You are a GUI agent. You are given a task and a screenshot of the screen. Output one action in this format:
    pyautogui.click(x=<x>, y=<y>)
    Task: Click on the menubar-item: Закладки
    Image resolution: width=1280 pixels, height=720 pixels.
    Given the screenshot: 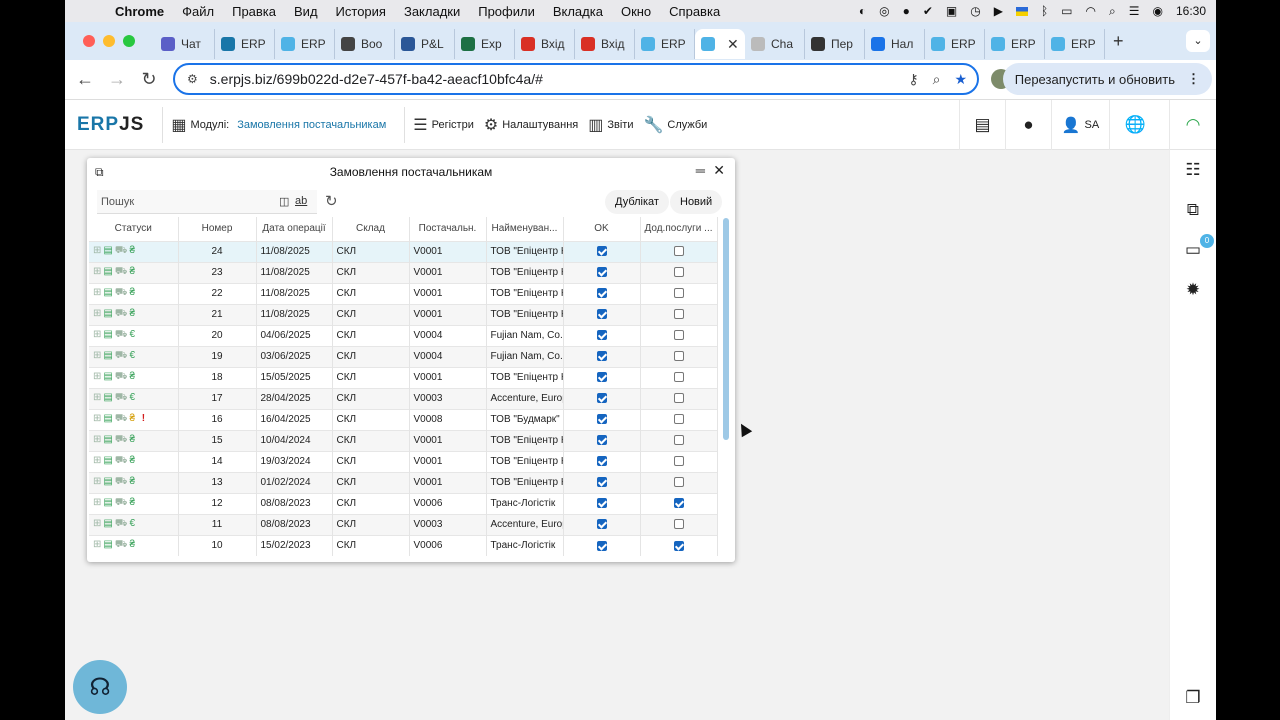 What is the action you would take?
    pyautogui.click(x=432, y=11)
    